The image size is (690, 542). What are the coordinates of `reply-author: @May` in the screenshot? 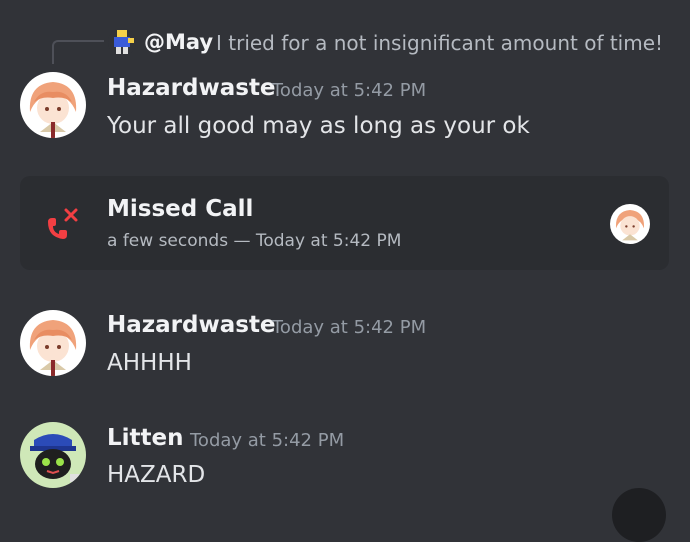 It's located at (178, 42).